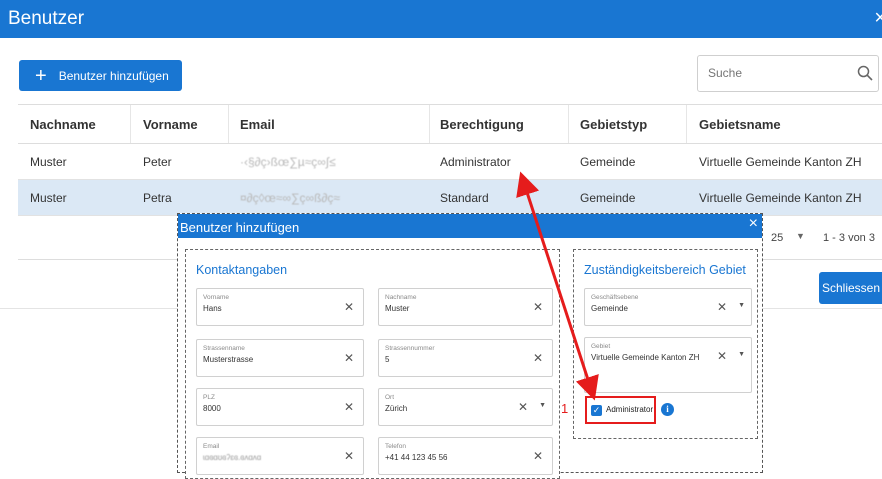 The width and height of the screenshot is (882, 479). What do you see at coordinates (401, 297) in the screenshot?
I see `field-label: Nachname` at bounding box center [401, 297].